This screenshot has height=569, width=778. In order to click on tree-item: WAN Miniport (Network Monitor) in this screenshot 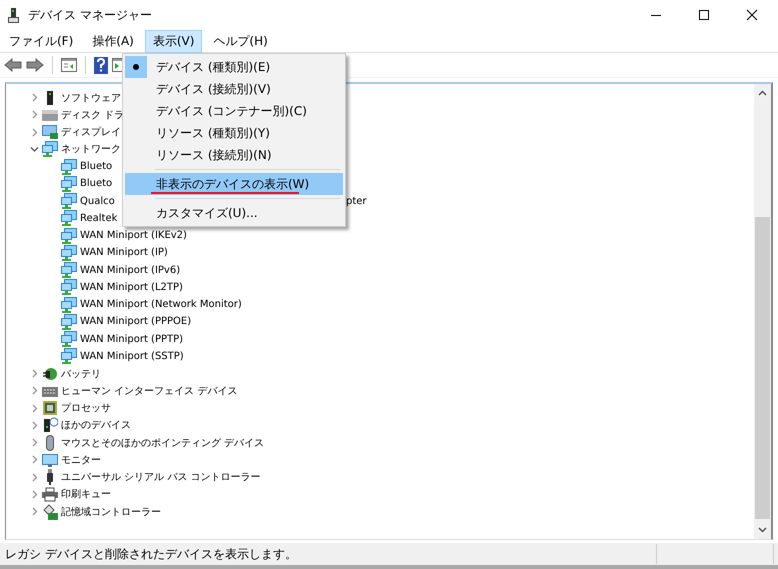, I will do `click(161, 304)`.